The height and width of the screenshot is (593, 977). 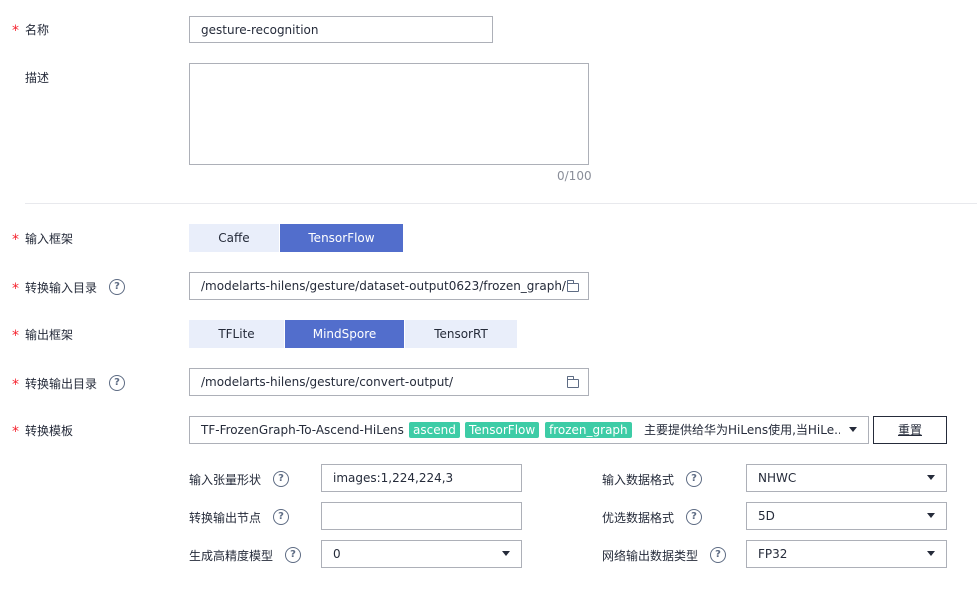 I want to click on output-framework-option-tflite: TFLite, so click(x=236, y=334).